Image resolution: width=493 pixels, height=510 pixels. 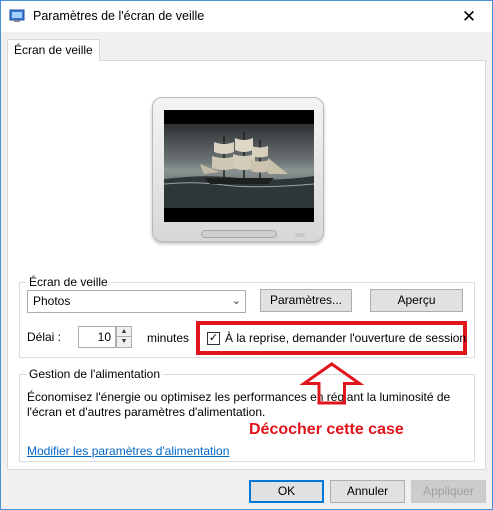 What do you see at coordinates (246, 16) in the screenshot?
I see `title-bar: Paramètres de l'écran de veille ✕` at bounding box center [246, 16].